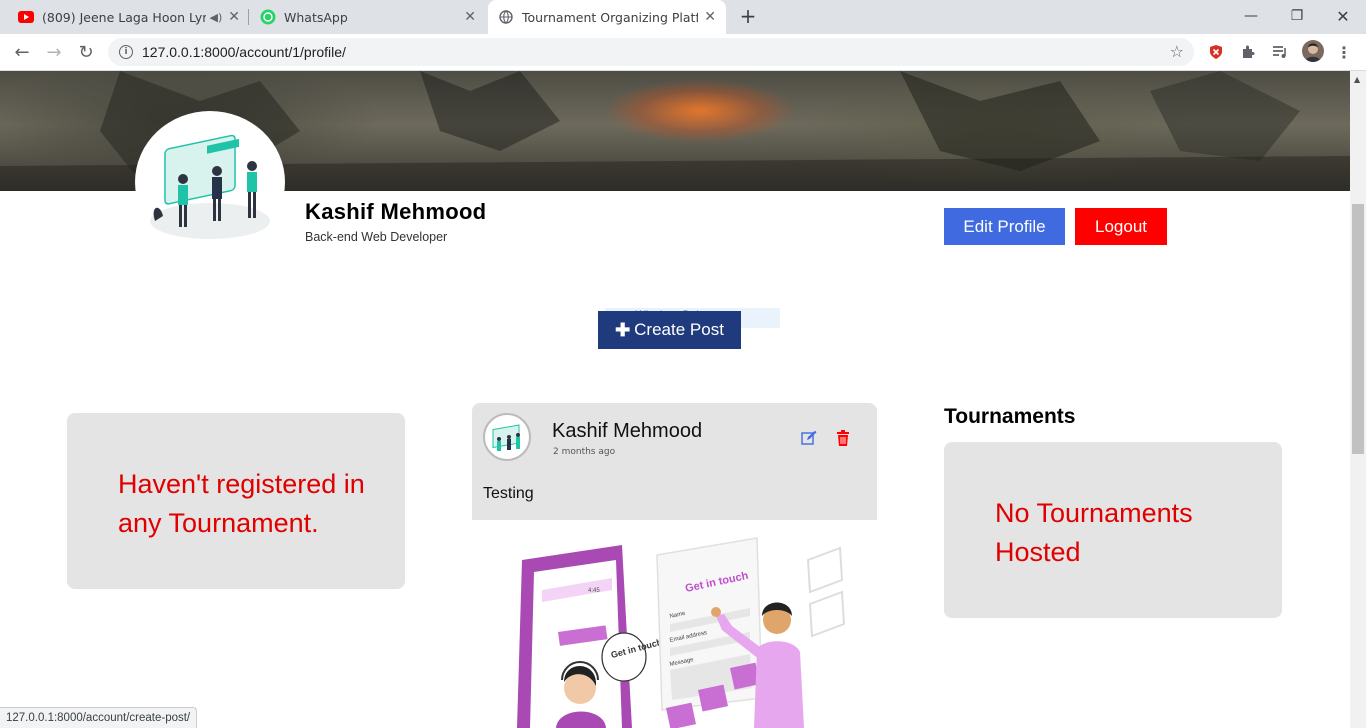 The image size is (1366, 728). Describe the element at coordinates (54, 52) in the screenshot. I see `forward-button: →` at that location.